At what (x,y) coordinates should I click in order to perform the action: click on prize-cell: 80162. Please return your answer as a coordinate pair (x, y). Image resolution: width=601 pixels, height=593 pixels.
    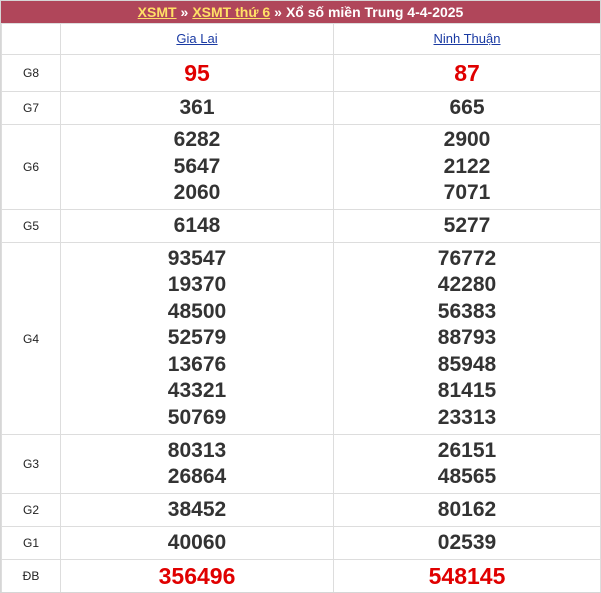
    Looking at the image, I should click on (467, 510).